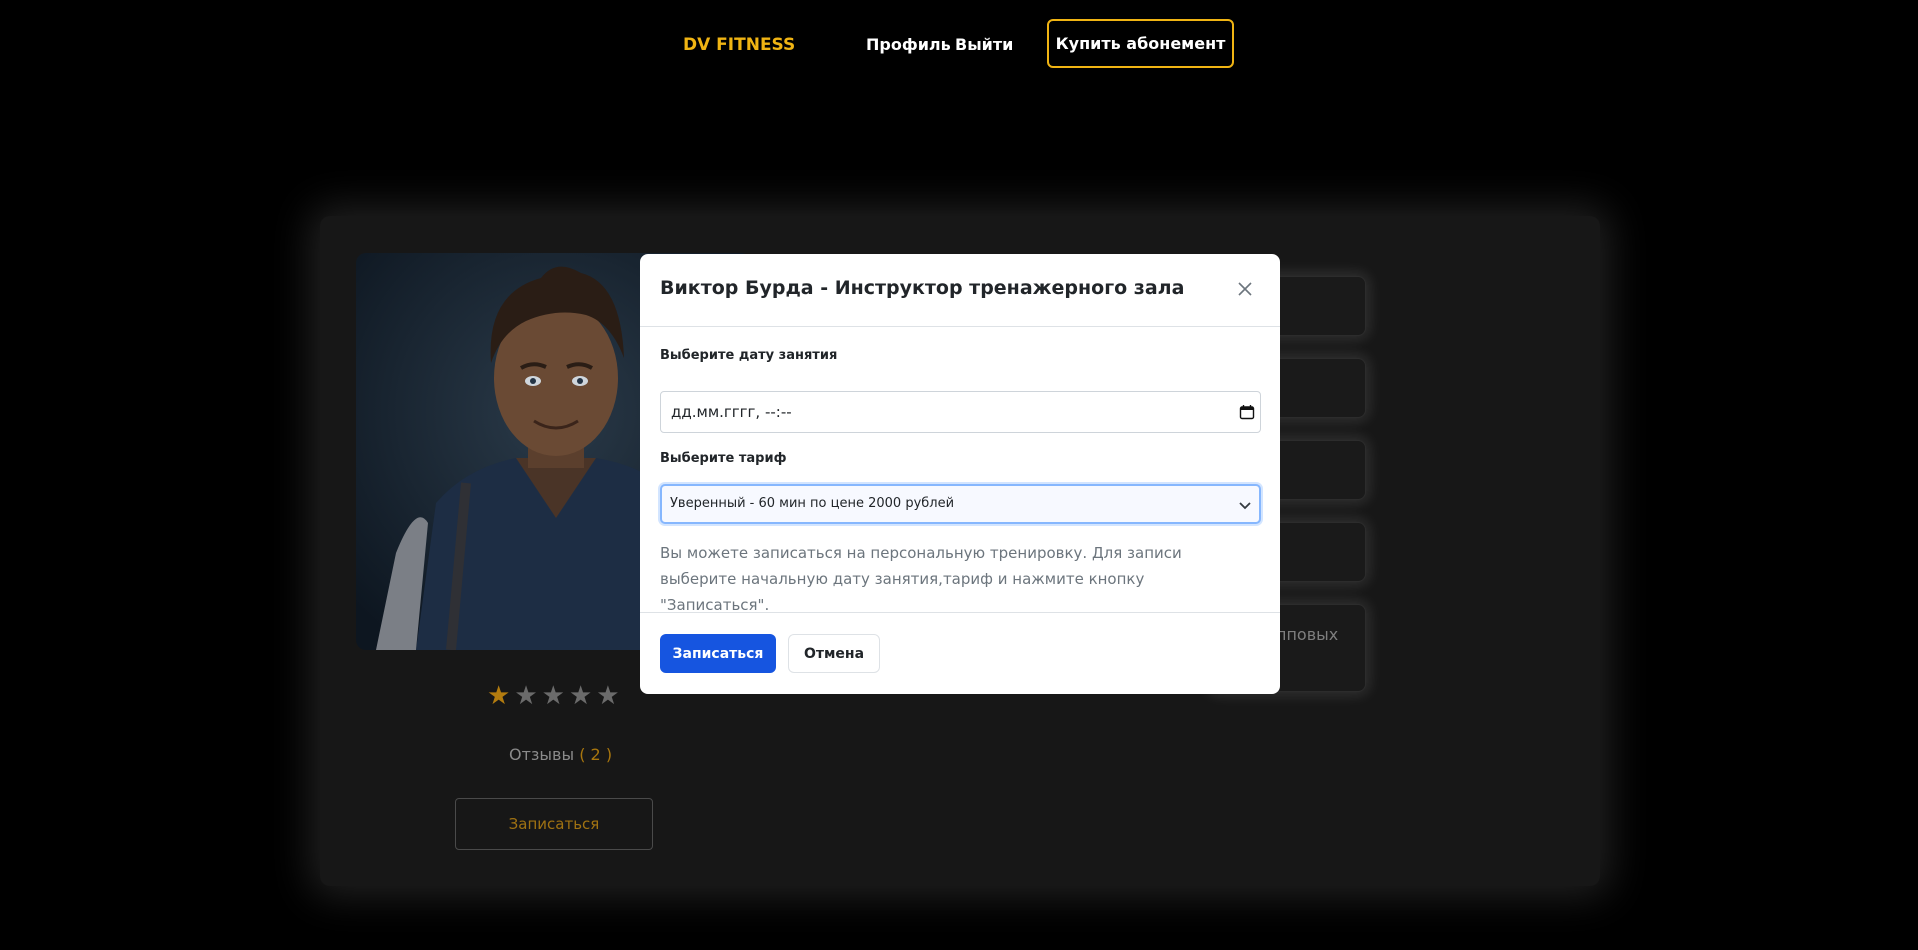 Image resolution: width=1918 pixels, height=950 pixels. Describe the element at coordinates (739, 45) in the screenshot. I see `brand-logo: DV FITNESS` at that location.